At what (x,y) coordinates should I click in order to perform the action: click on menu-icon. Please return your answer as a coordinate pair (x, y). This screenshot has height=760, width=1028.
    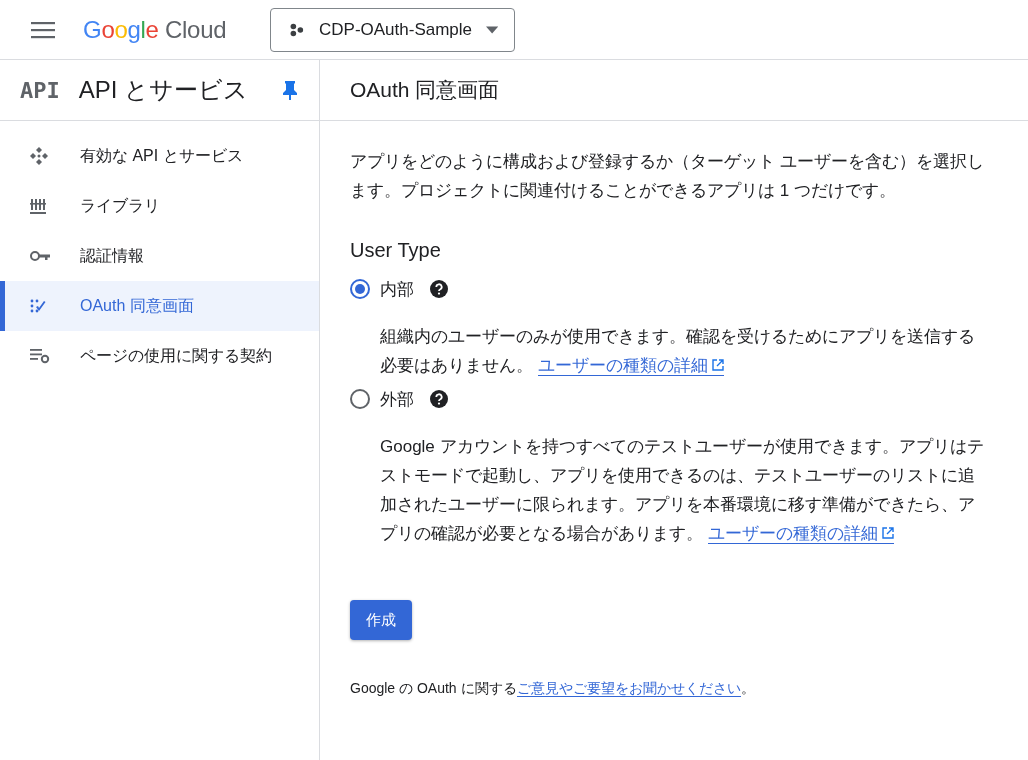
    Looking at the image, I should click on (43, 29).